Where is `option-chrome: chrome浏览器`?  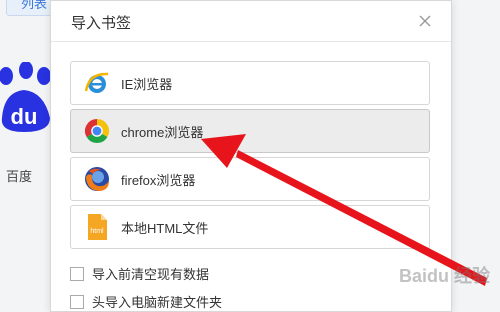
option-chrome: chrome浏览器 is located at coordinates (250, 131).